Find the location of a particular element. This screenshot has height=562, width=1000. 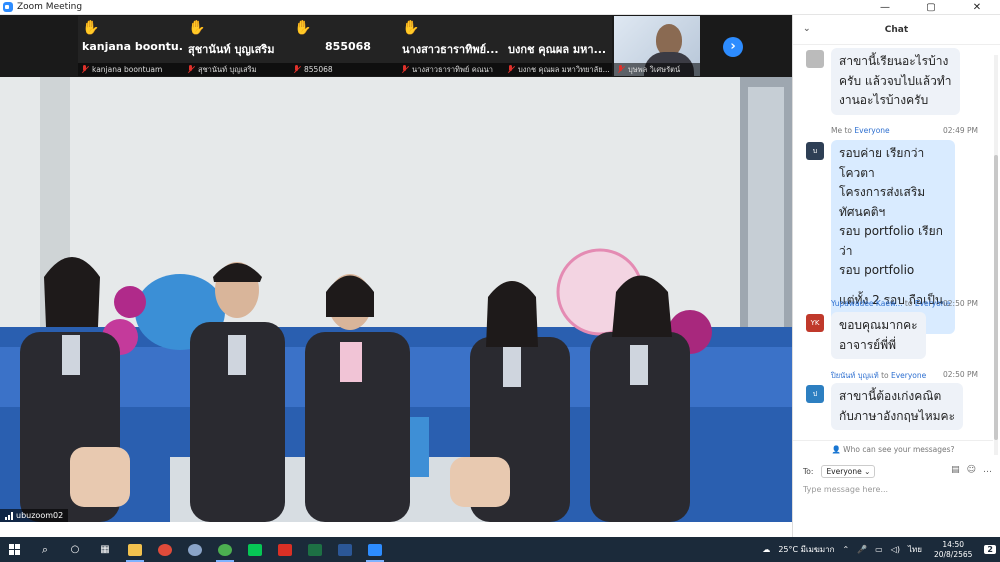

word-icon is located at coordinates (345, 549).